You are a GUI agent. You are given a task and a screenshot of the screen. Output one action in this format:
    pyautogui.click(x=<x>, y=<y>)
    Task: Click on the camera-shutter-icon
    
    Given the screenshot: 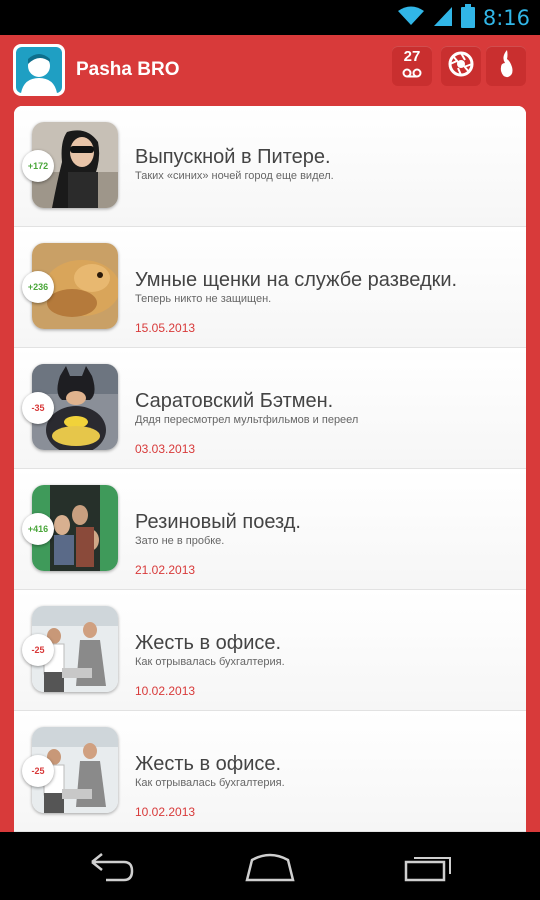 What is the action you would take?
    pyautogui.click(x=461, y=66)
    